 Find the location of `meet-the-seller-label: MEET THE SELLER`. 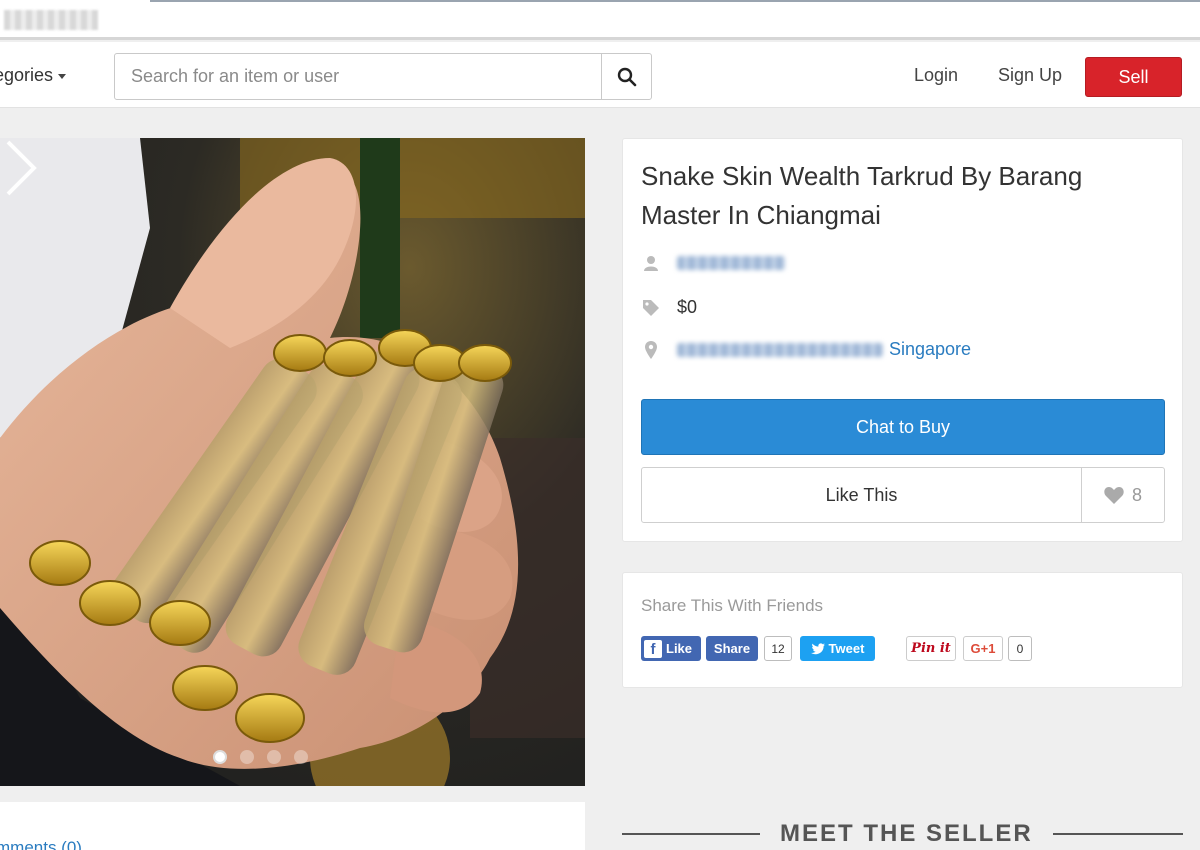

meet-the-seller-label: MEET THE SELLER is located at coordinates (906, 833).